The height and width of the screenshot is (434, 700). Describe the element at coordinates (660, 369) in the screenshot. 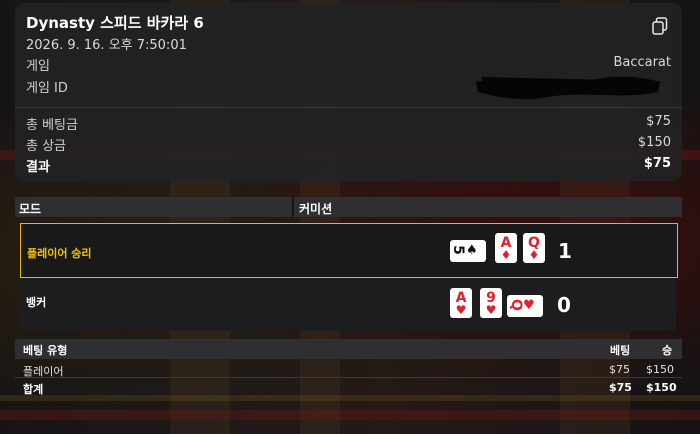

I see `win-amount: $150` at that location.